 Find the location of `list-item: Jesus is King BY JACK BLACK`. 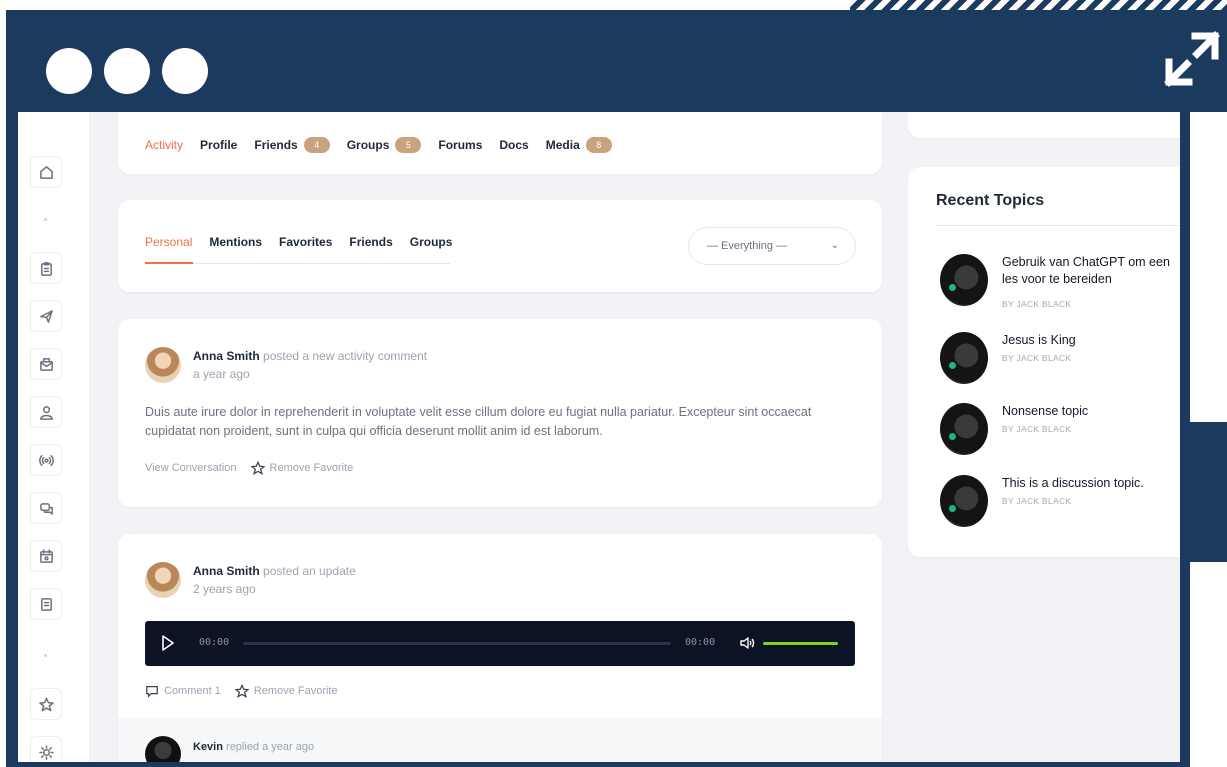

list-item: Jesus is King BY JACK BLACK is located at coordinates (1060, 362).